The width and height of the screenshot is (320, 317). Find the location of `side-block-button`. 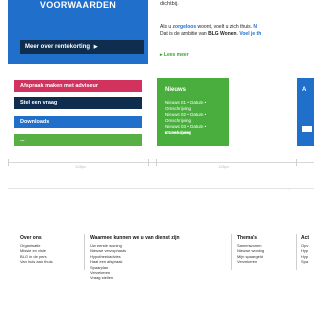

side-block-button is located at coordinates (307, 129).